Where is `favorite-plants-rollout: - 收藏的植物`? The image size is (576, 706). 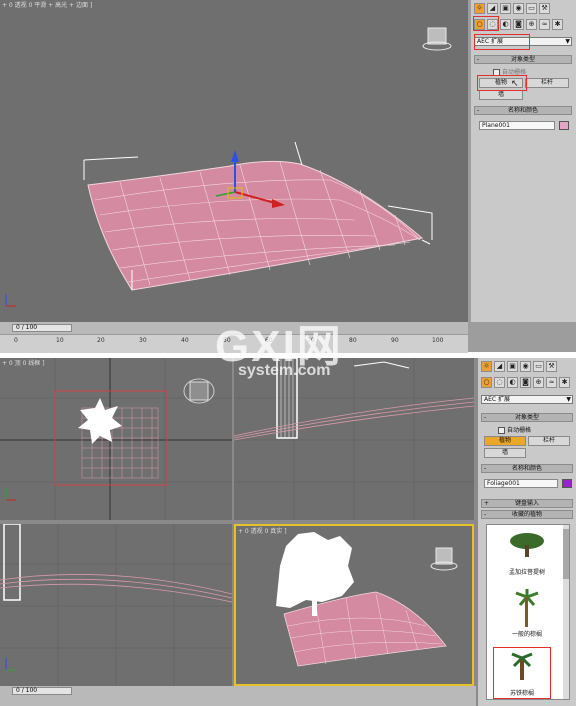 favorite-plants-rollout: - 收藏的植物 is located at coordinates (527, 514).